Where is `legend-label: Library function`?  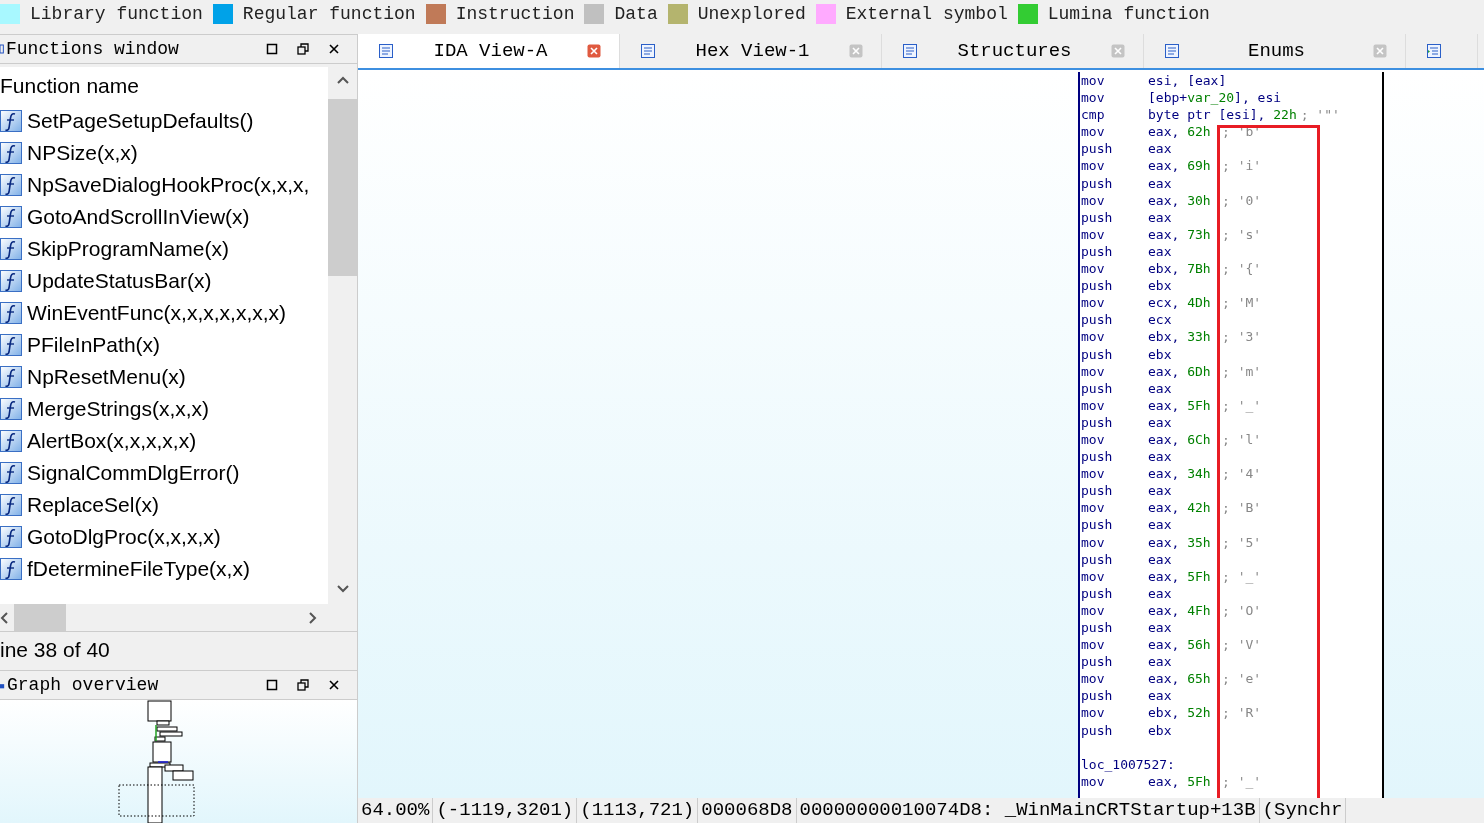 legend-label: Library function is located at coordinates (116, 14).